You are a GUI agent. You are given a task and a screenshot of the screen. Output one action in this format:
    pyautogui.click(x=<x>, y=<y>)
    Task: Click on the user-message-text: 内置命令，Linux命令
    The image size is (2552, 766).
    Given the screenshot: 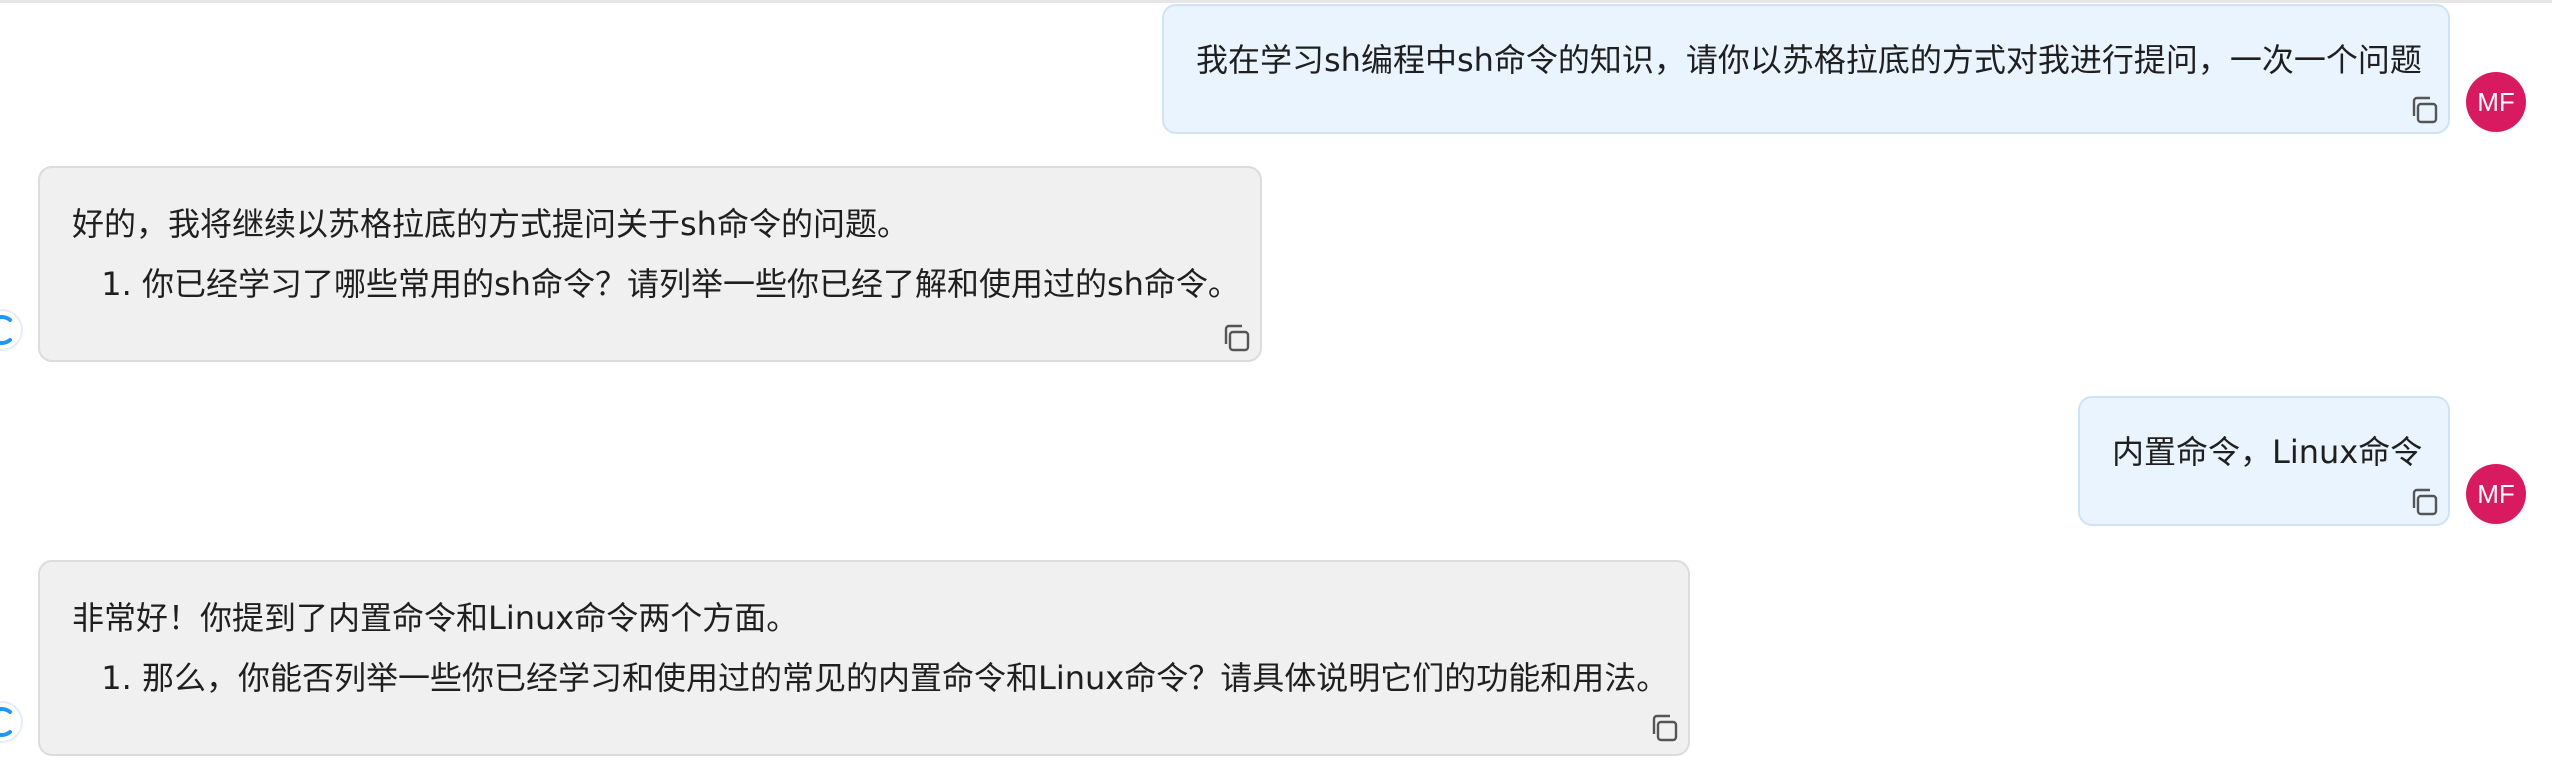 What is the action you would take?
    pyautogui.click(x=2267, y=452)
    